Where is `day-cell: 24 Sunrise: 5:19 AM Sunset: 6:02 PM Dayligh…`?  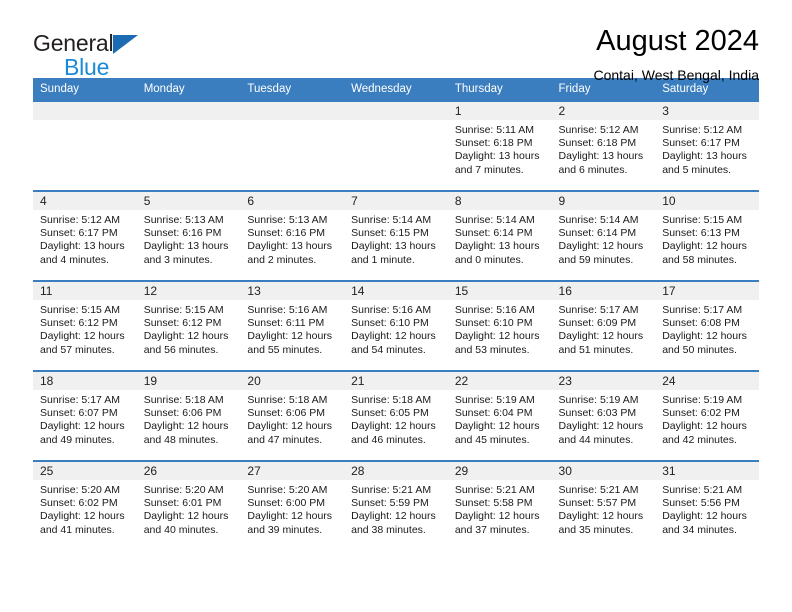
day-cell: 24 Sunrise: 5:19 AM Sunset: 6:02 PM Dayligh… is located at coordinates (707, 415).